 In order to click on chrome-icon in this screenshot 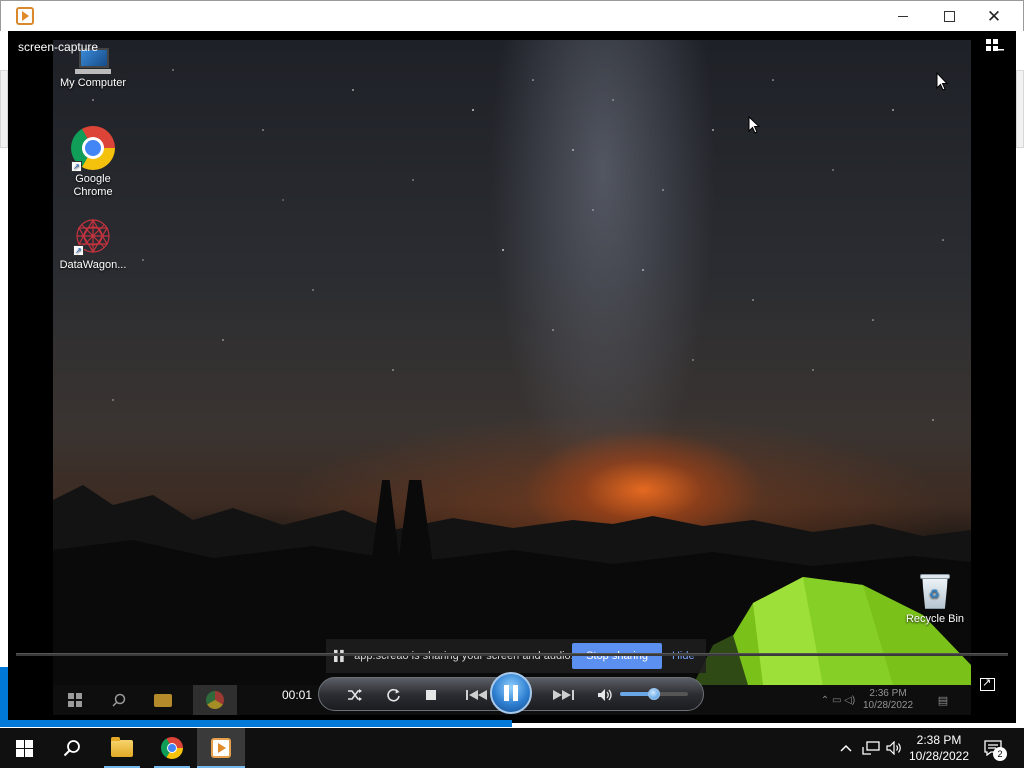, I will do `click(172, 748)`.